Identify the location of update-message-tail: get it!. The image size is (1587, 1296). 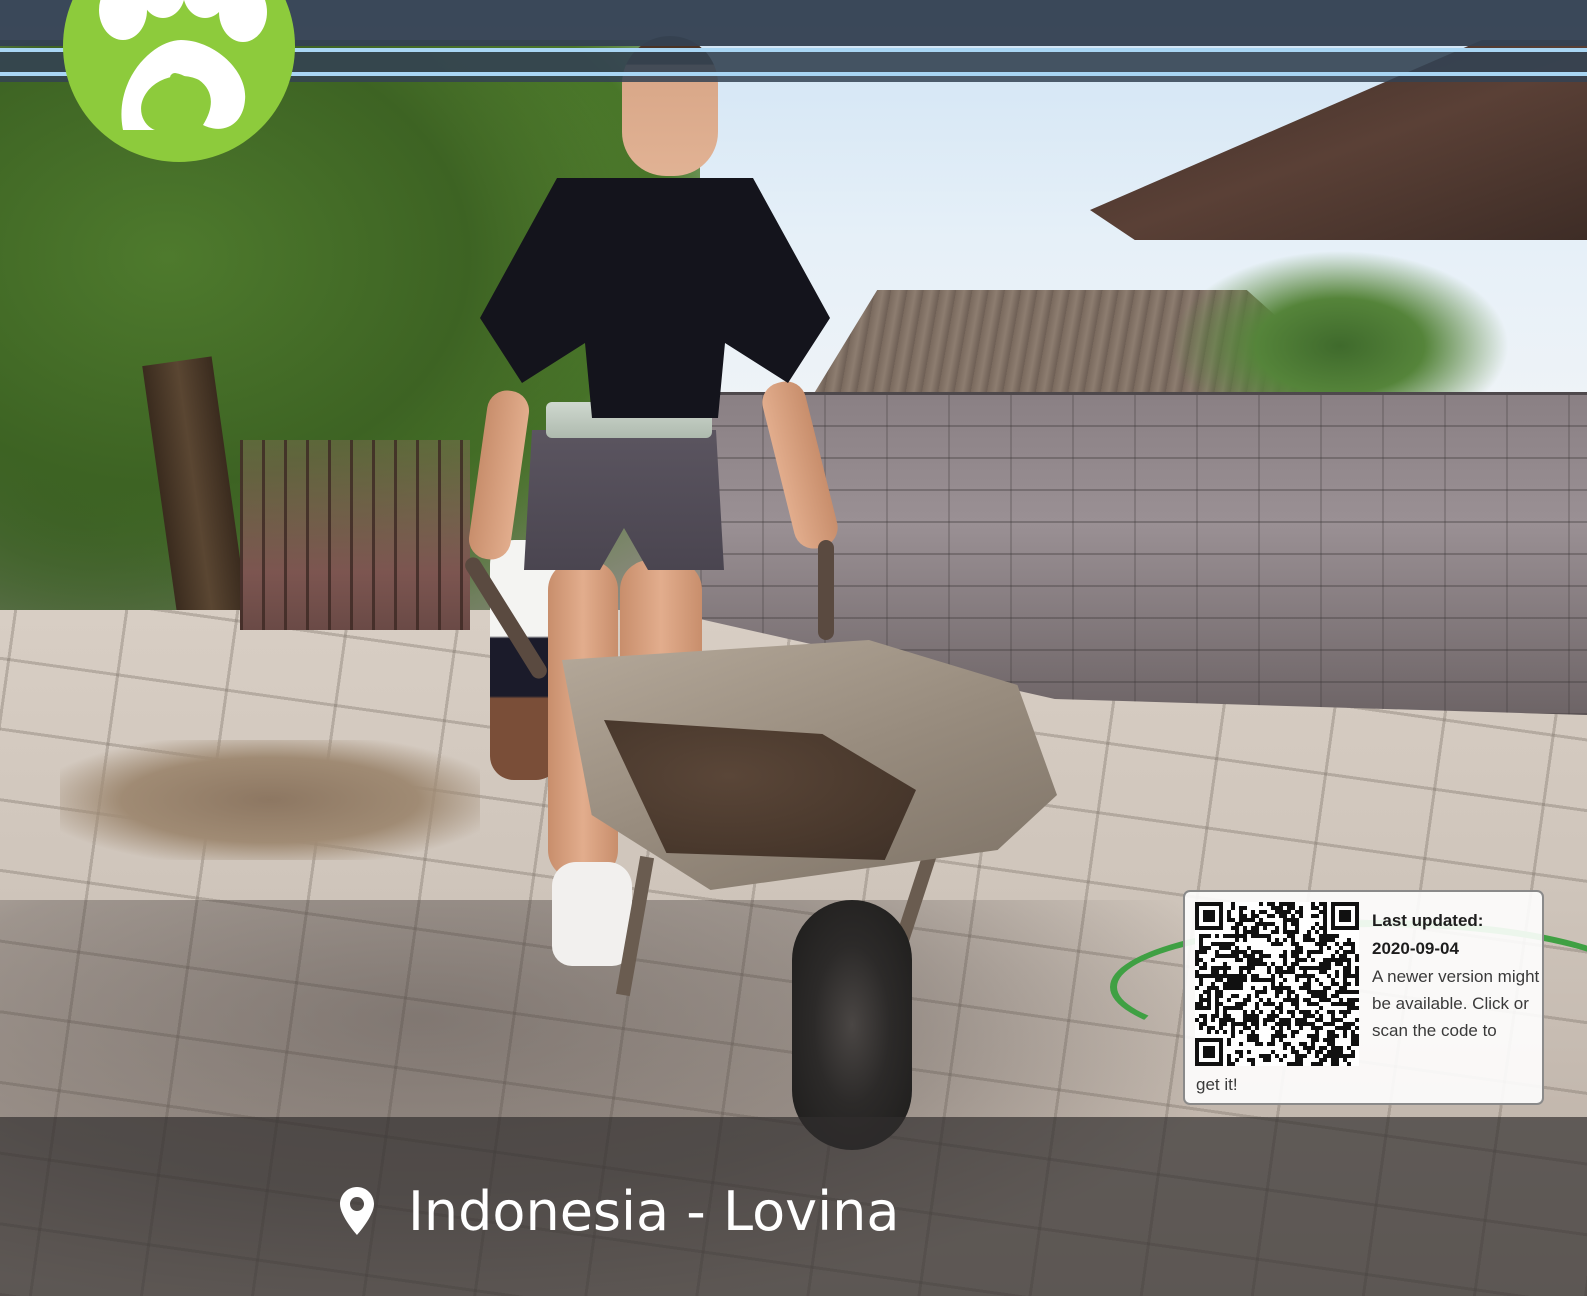
(1217, 1084).